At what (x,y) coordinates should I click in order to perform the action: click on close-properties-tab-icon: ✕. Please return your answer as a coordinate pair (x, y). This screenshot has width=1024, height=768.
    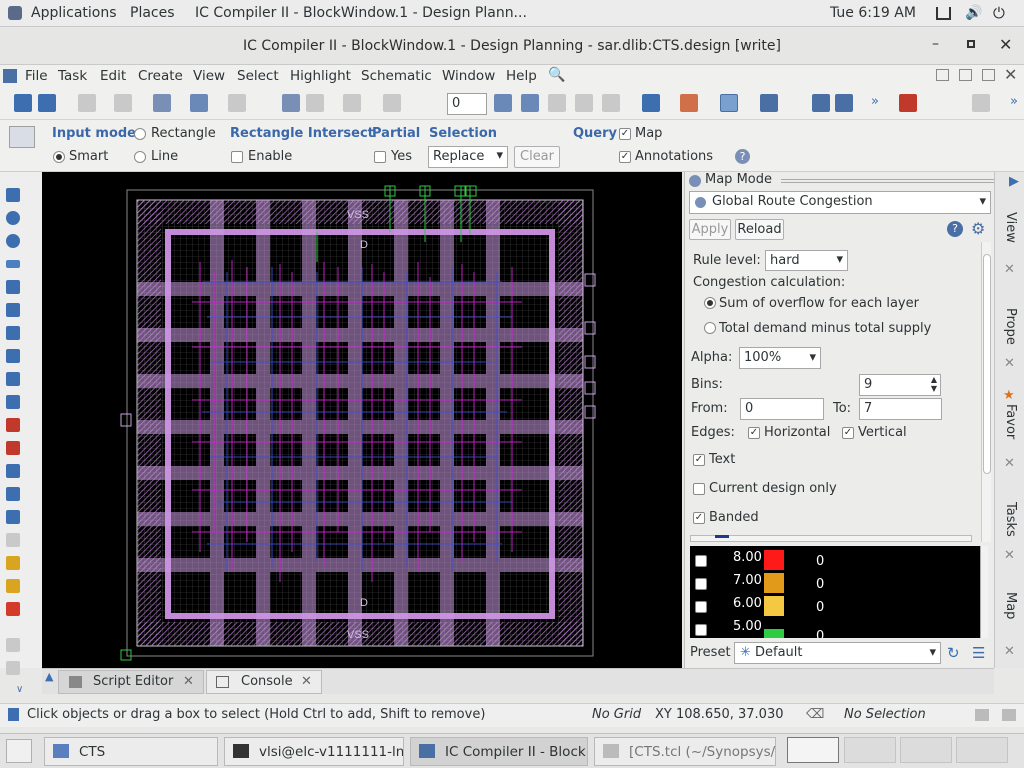
    Looking at the image, I should click on (1009, 363).